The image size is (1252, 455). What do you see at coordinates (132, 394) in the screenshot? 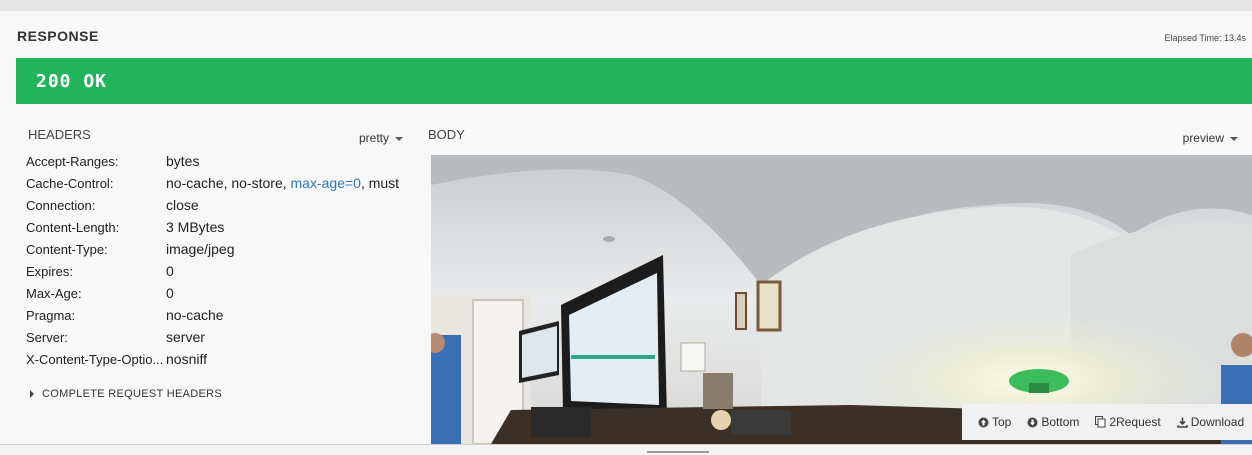
I see `complete-request-headers-label: COMPLETE REQUEST HEADERS` at bounding box center [132, 394].